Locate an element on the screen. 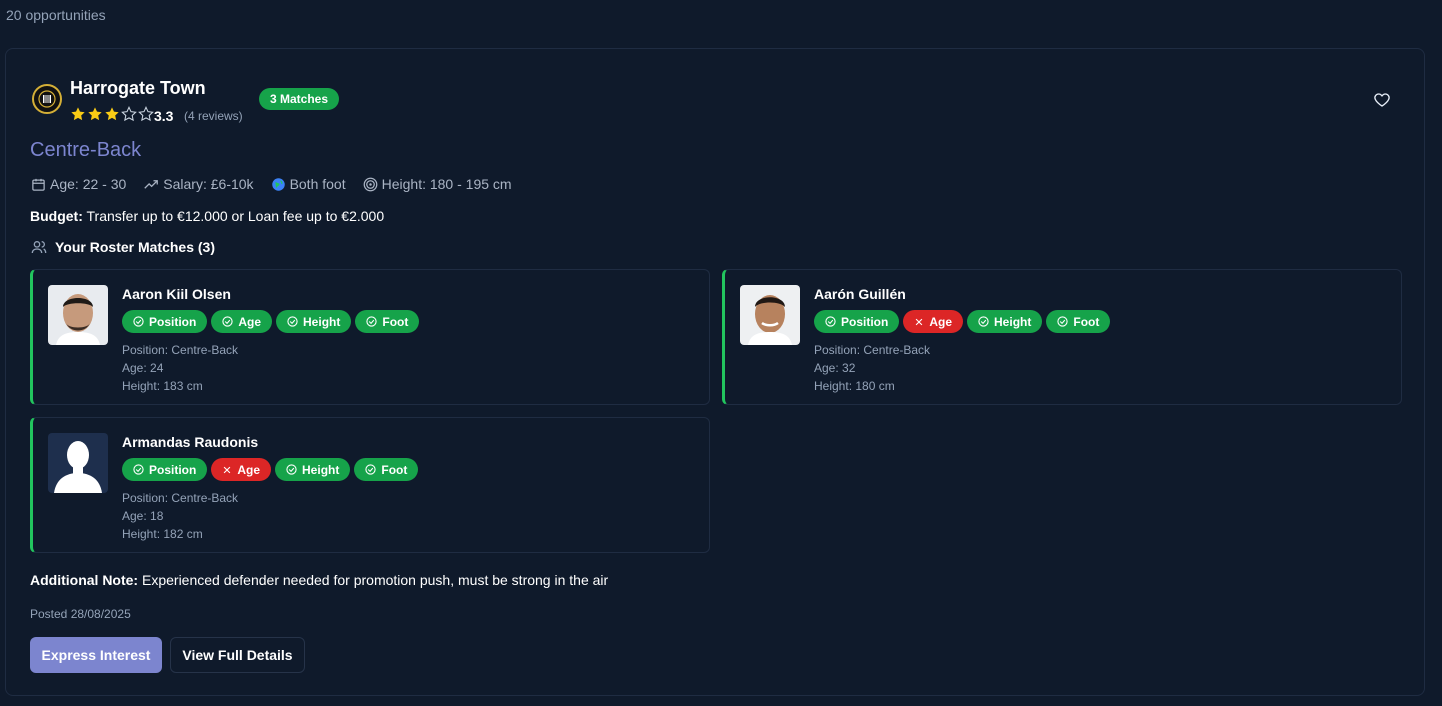  salary-requirement-text: Salary: £6-10k is located at coordinates (208, 184).